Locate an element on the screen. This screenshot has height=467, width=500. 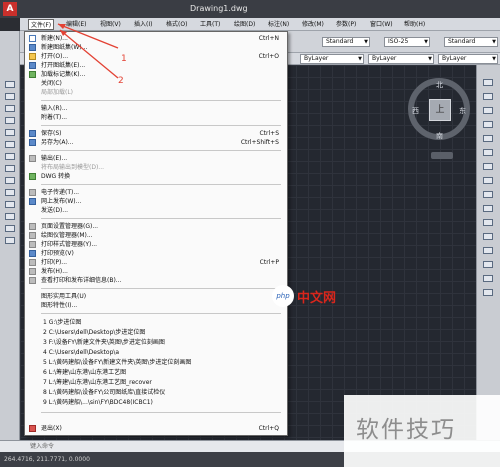
line-tool-icon is located at coordinates (10, 84).